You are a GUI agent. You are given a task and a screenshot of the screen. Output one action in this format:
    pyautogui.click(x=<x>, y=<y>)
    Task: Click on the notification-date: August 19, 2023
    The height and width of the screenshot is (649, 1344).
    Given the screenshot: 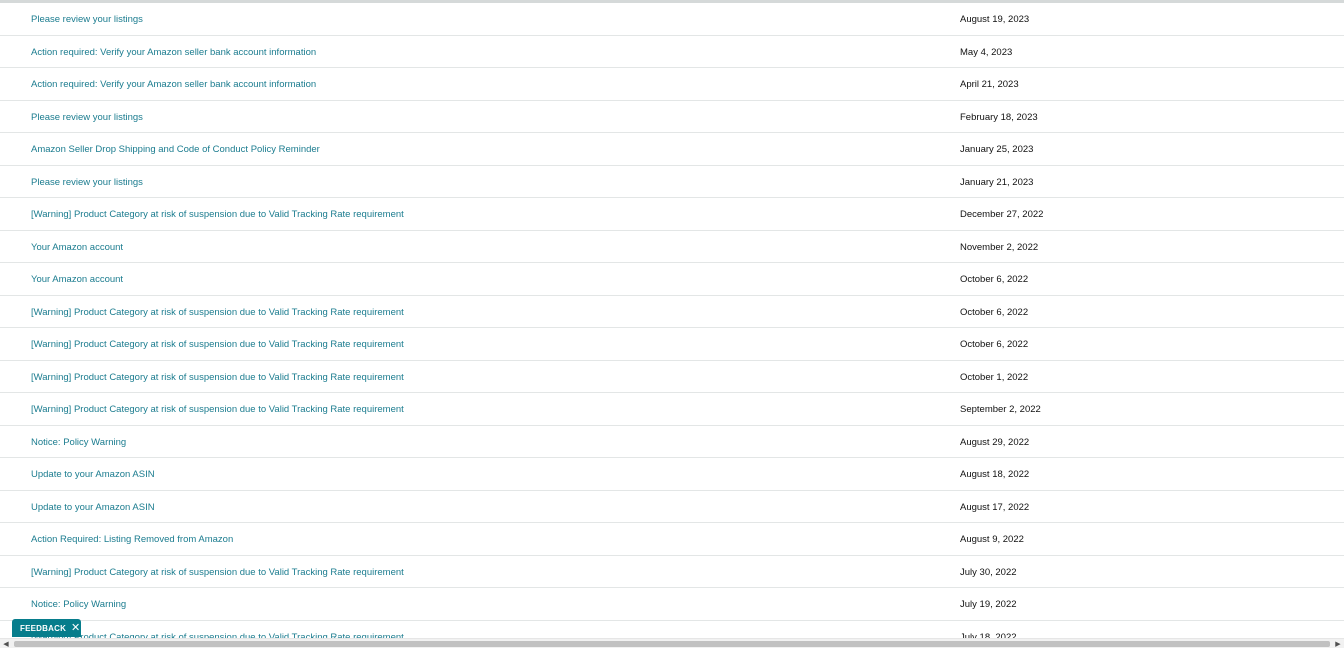 What is the action you would take?
    pyautogui.click(x=995, y=19)
    